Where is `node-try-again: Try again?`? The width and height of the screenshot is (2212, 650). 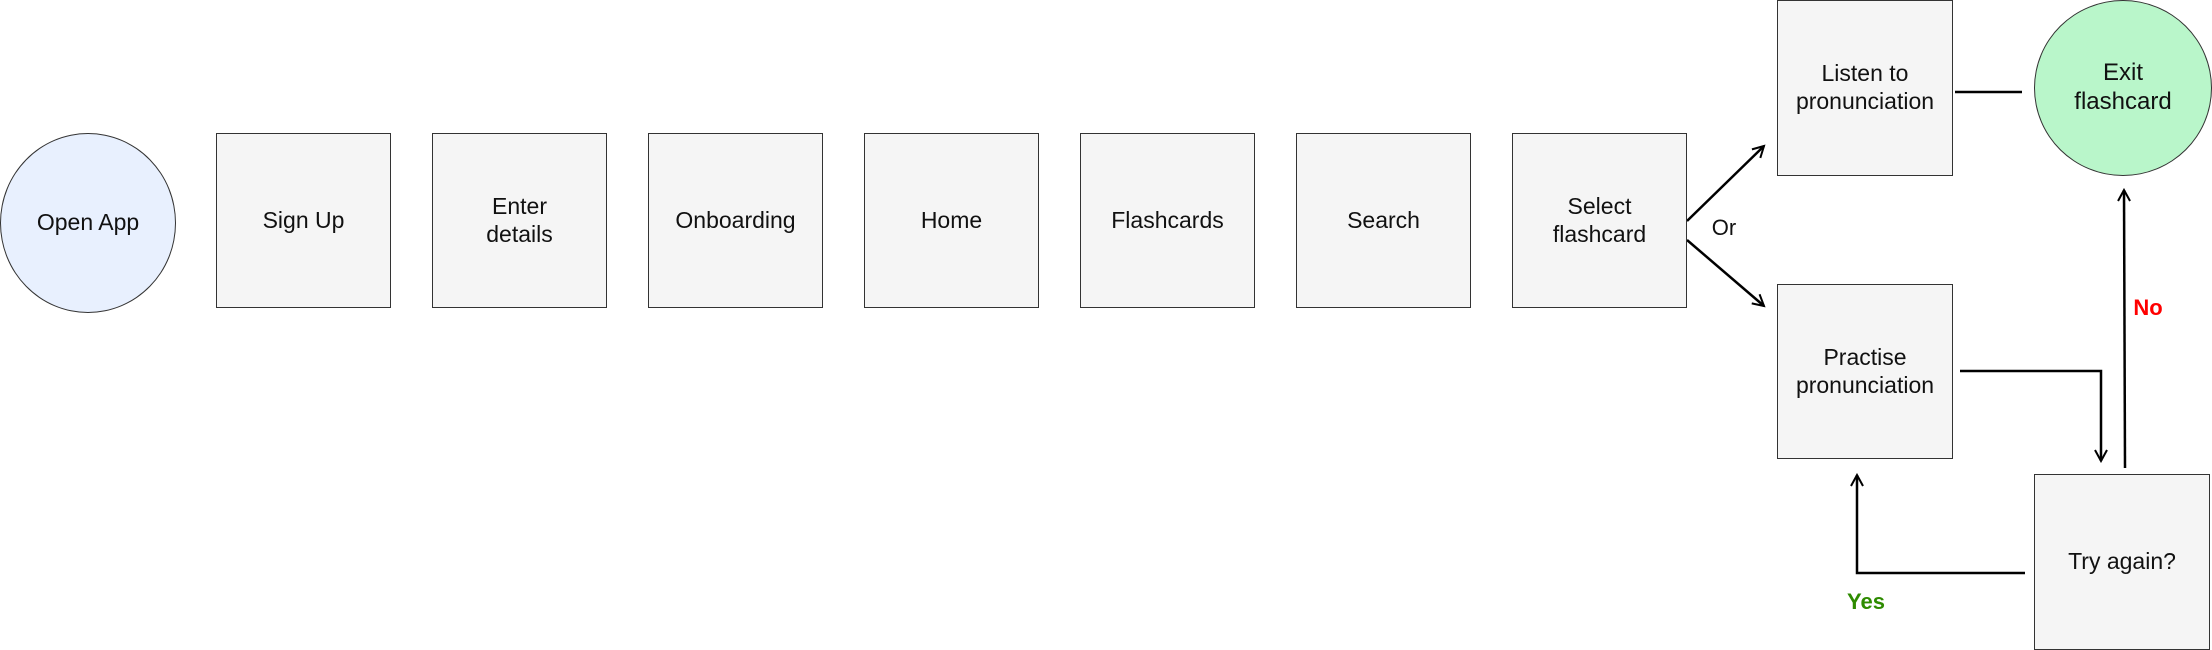 node-try-again: Try again? is located at coordinates (2122, 562).